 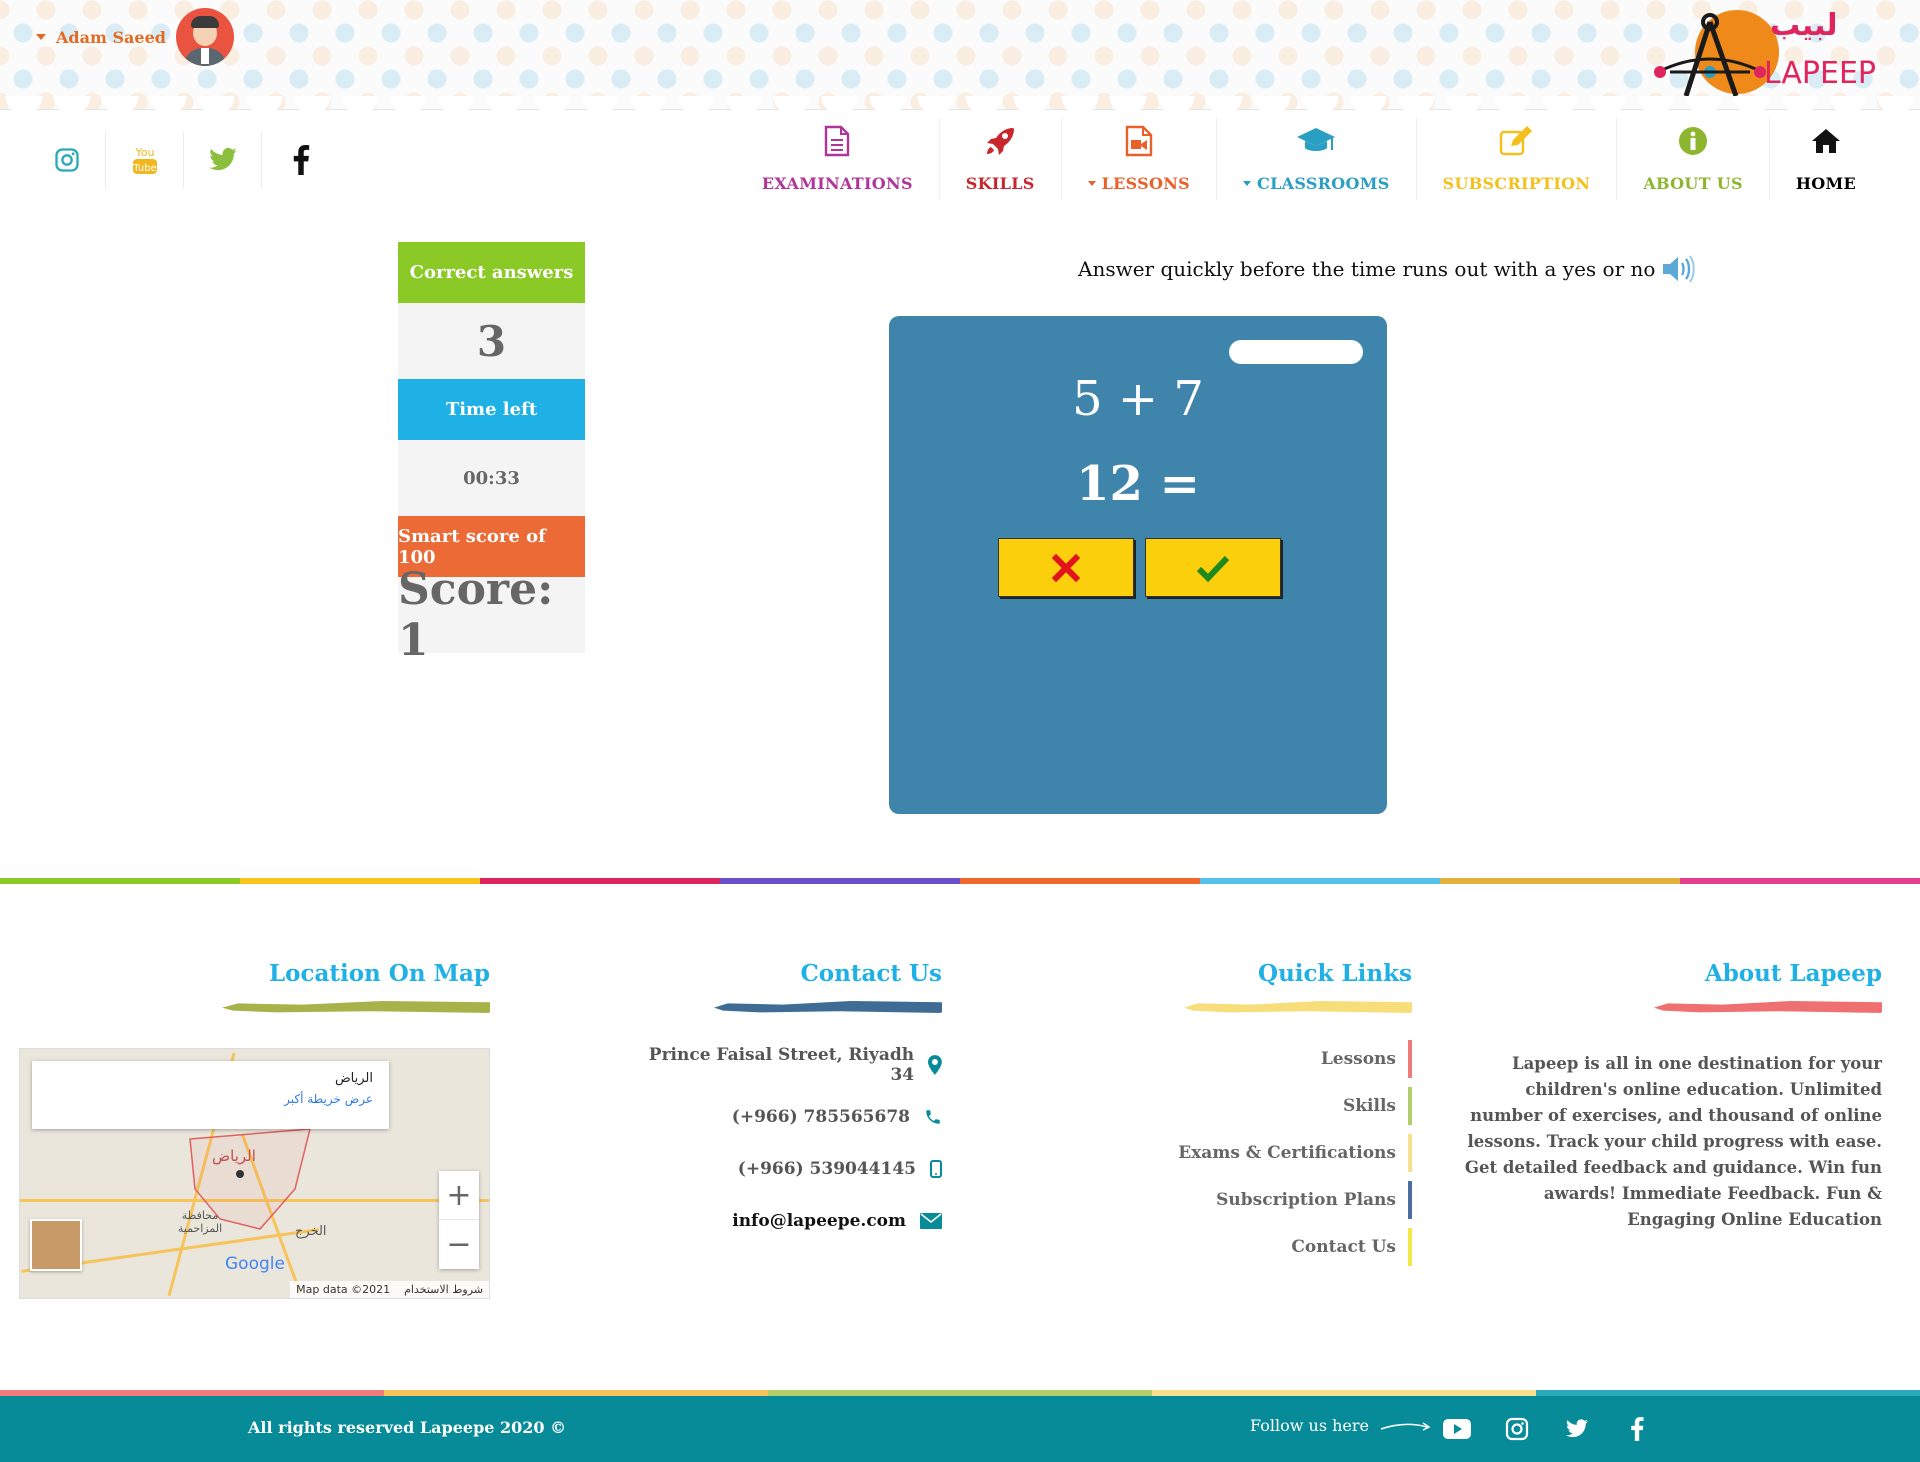 I want to click on yes-button, so click(x=1213, y=567).